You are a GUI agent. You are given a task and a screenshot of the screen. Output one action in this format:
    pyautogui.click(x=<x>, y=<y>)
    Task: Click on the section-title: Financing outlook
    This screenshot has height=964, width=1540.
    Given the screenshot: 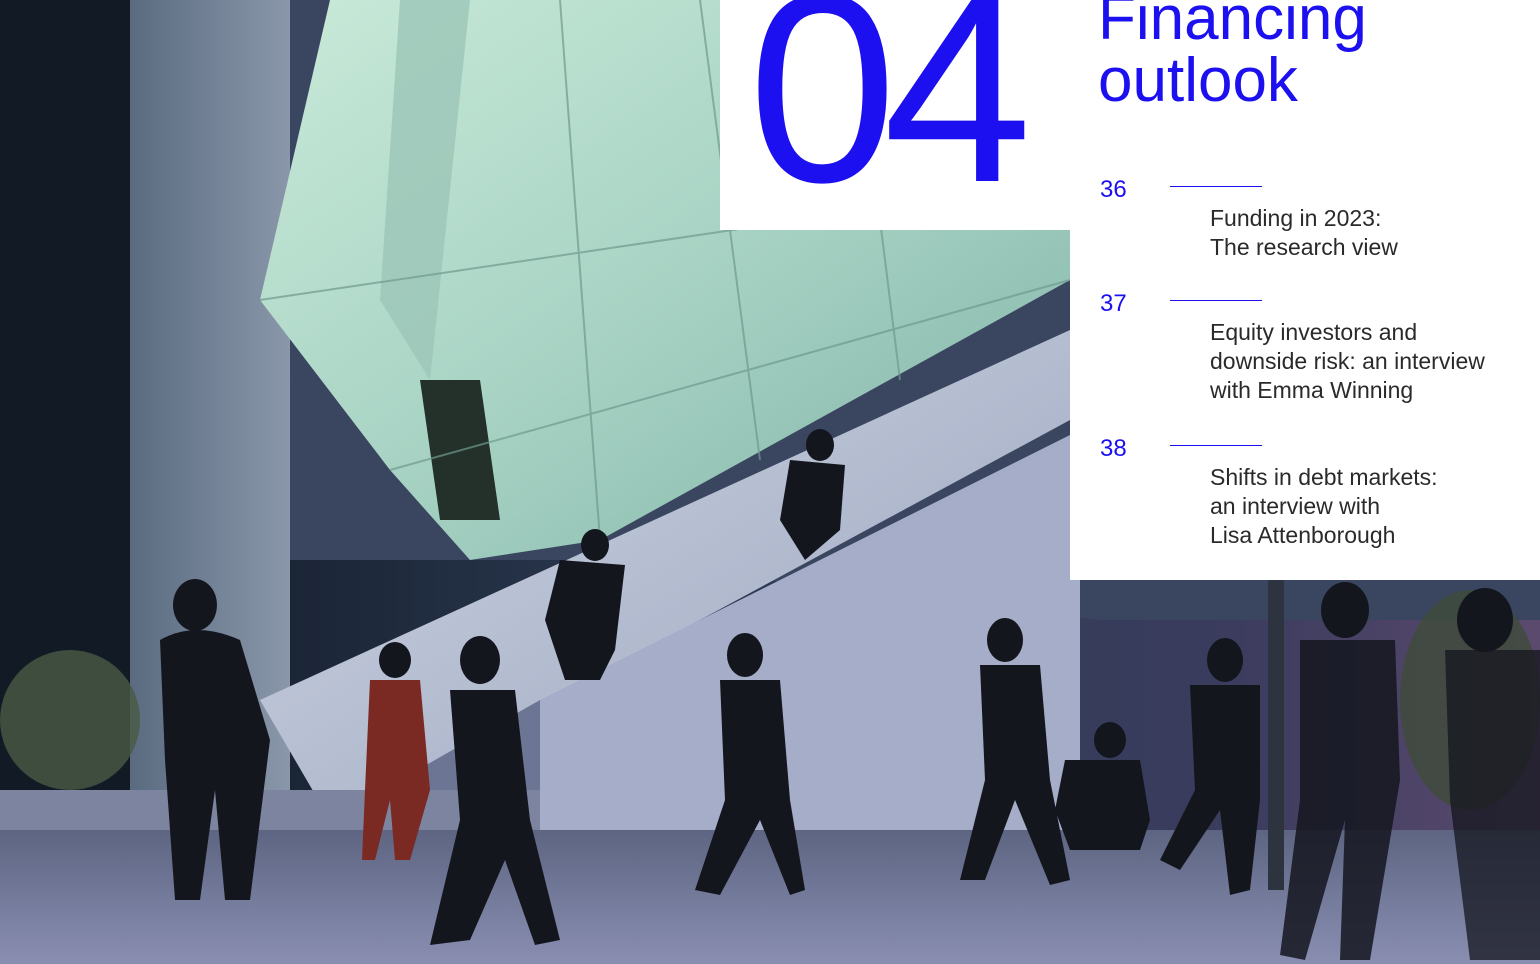 What is the action you would take?
    pyautogui.click(x=1232, y=56)
    